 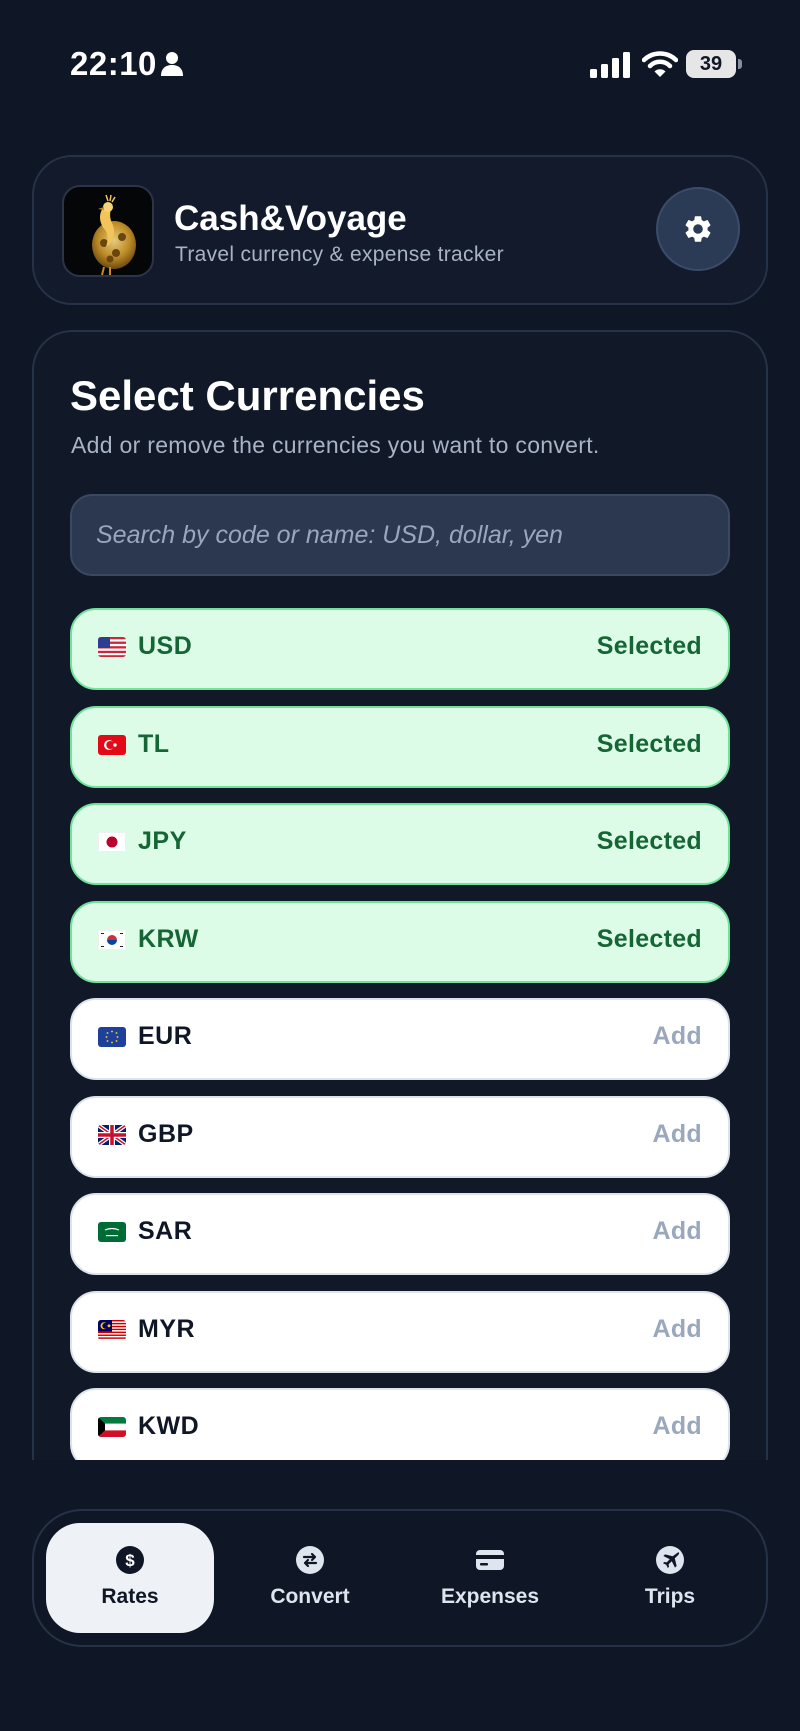 What do you see at coordinates (130, 1578) in the screenshot?
I see `nav-tab-rates: $ Rates` at bounding box center [130, 1578].